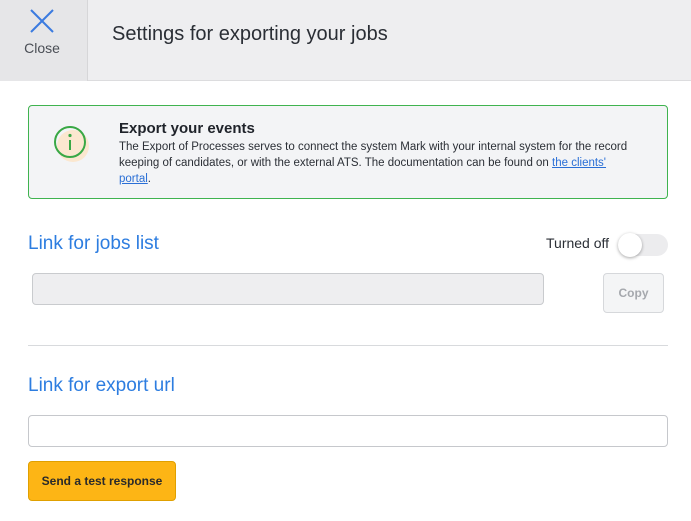  I want to click on close-label: Close, so click(42, 48).